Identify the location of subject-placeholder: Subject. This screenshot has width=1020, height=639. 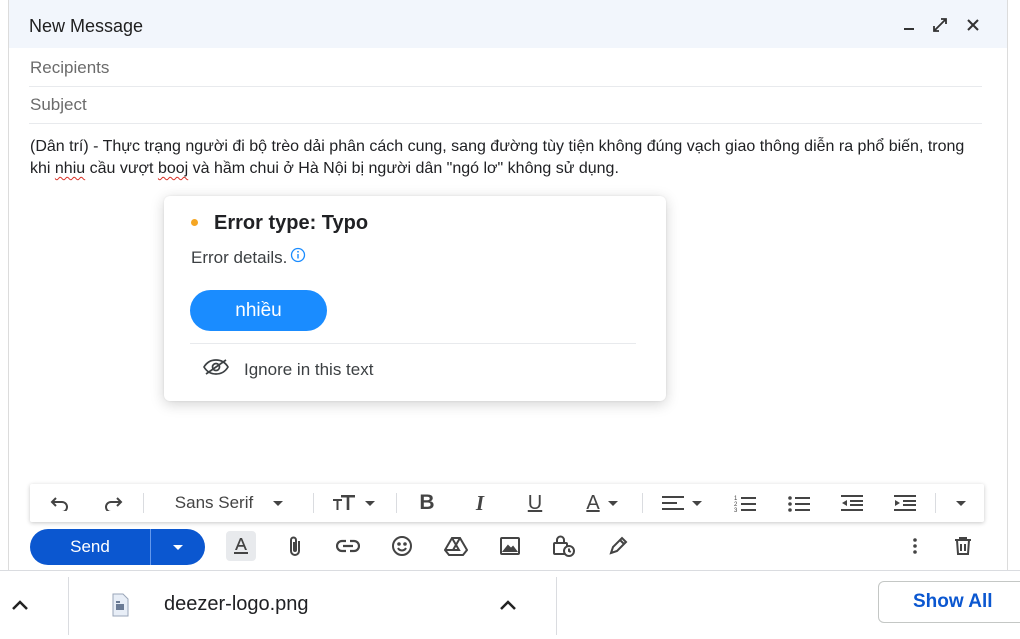
(58, 104).